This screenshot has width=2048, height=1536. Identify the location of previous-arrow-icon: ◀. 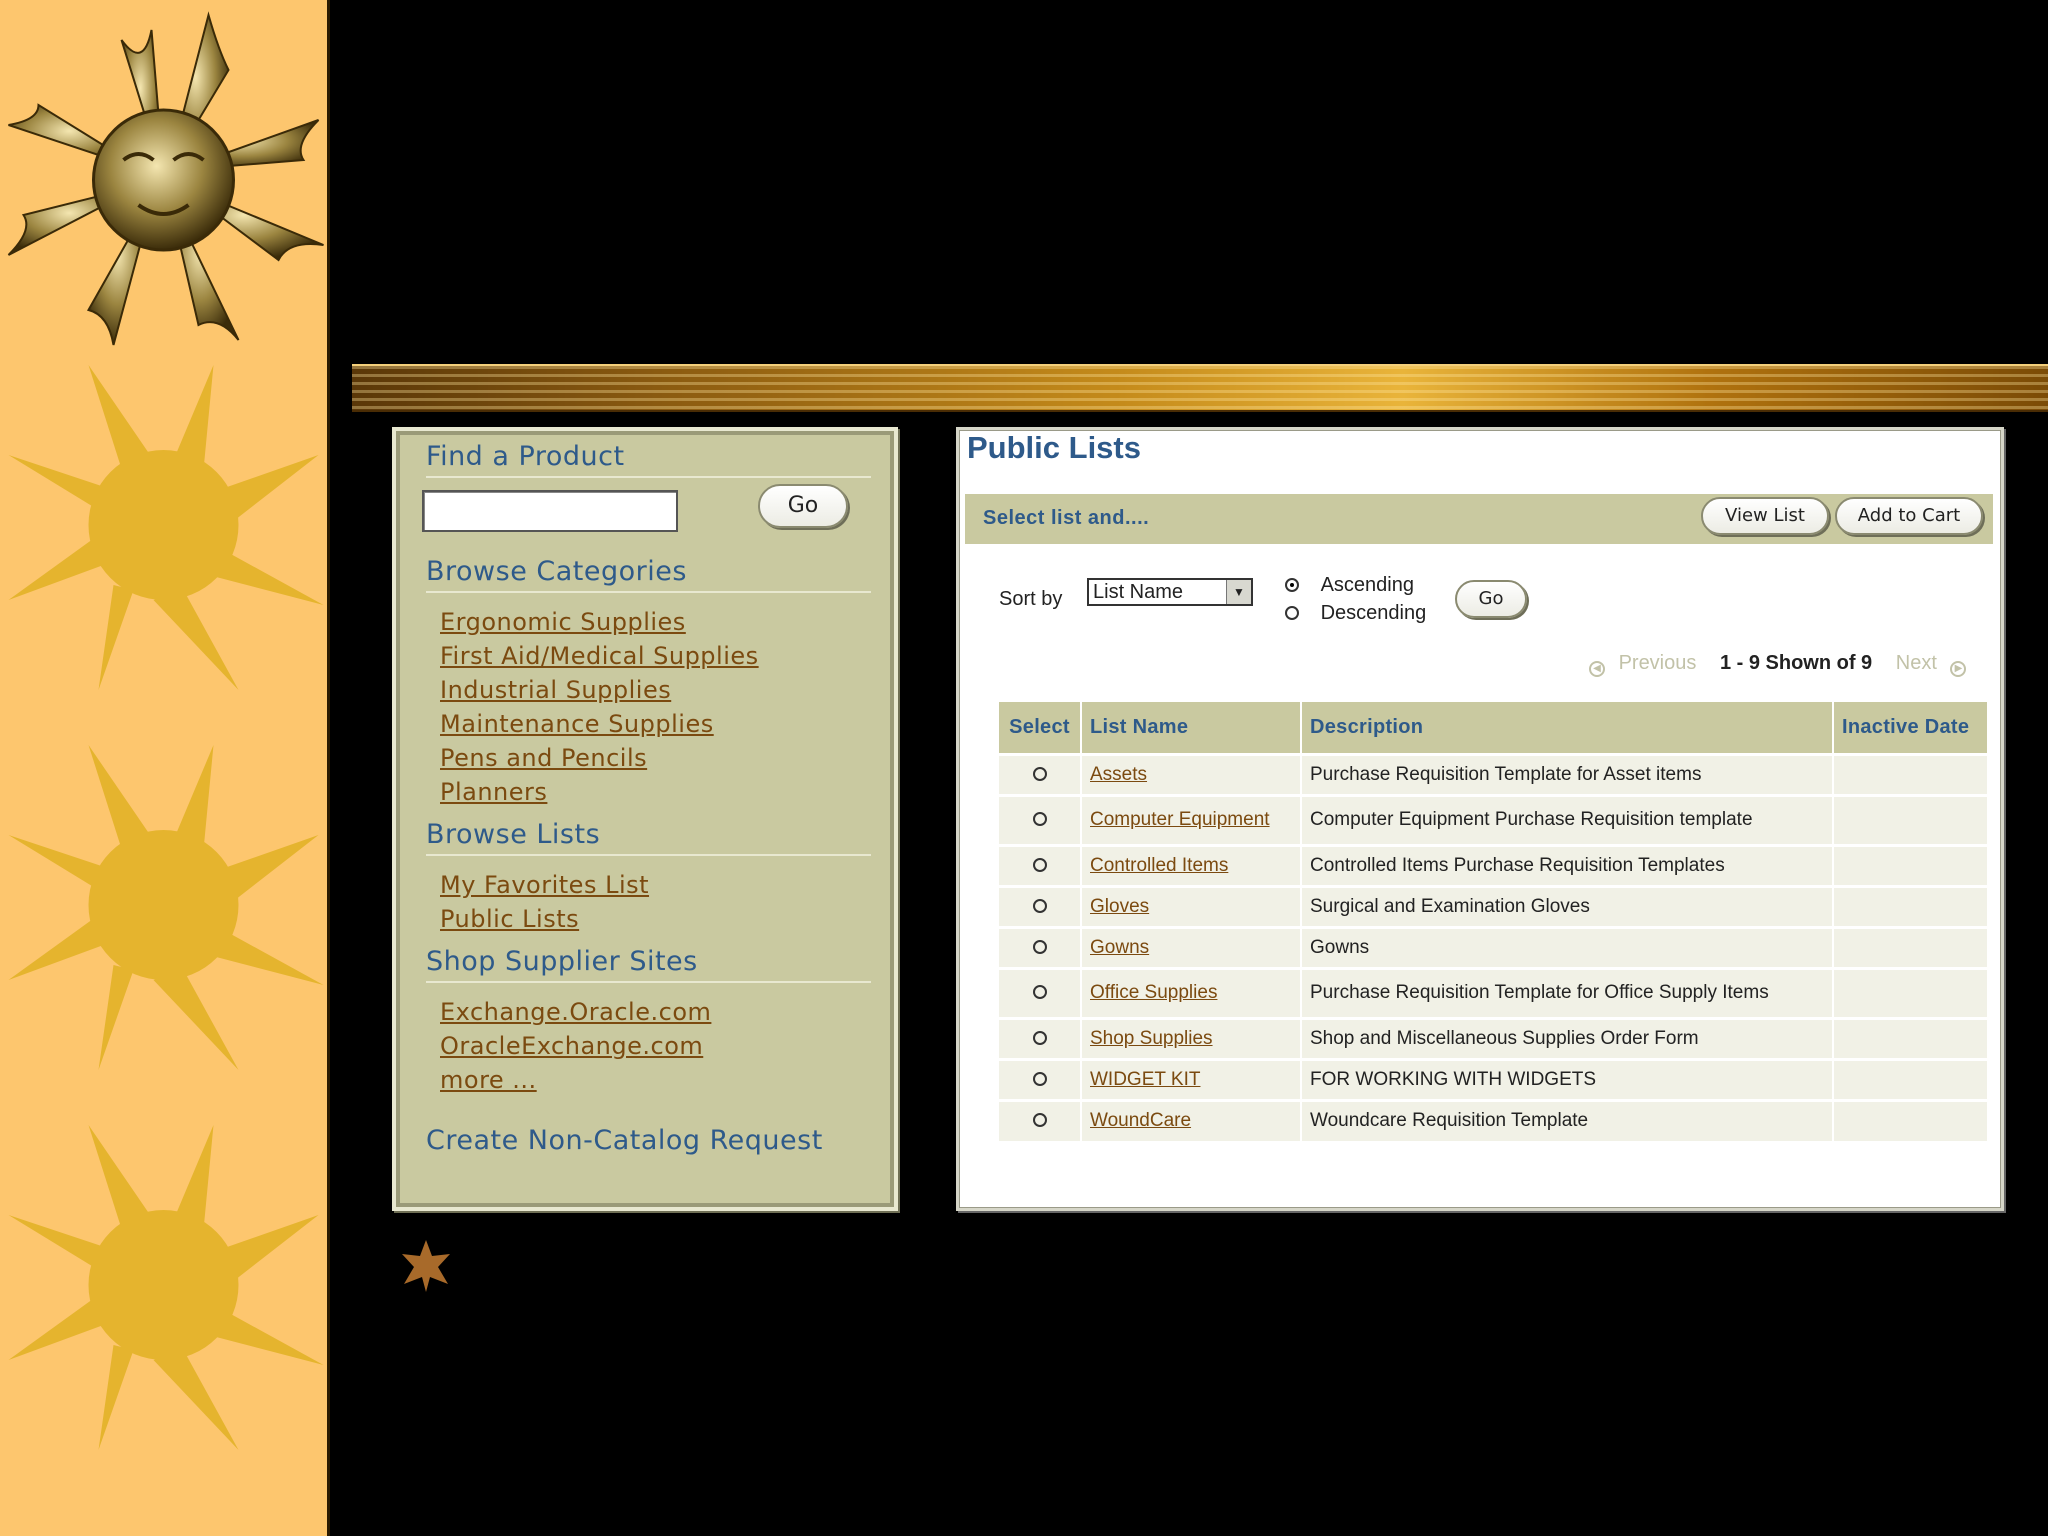
(1597, 669).